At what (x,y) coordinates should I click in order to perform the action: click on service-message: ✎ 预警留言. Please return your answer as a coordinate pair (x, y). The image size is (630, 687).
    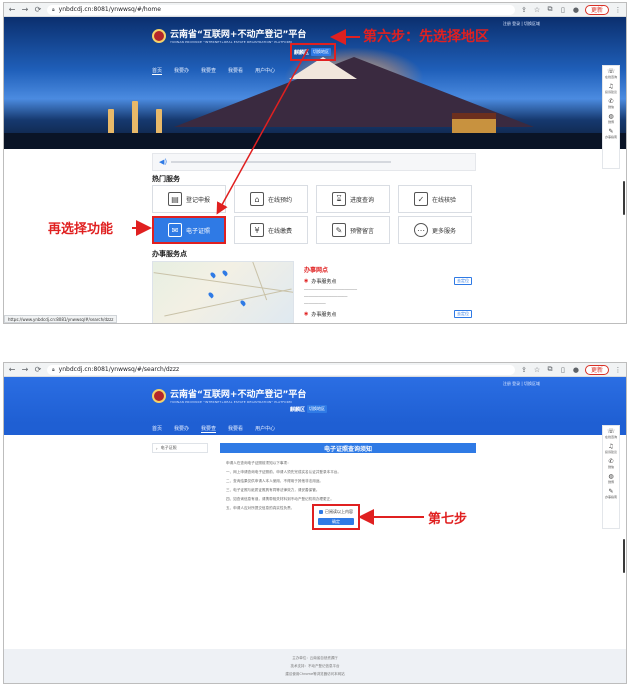
    Looking at the image, I should click on (353, 230).